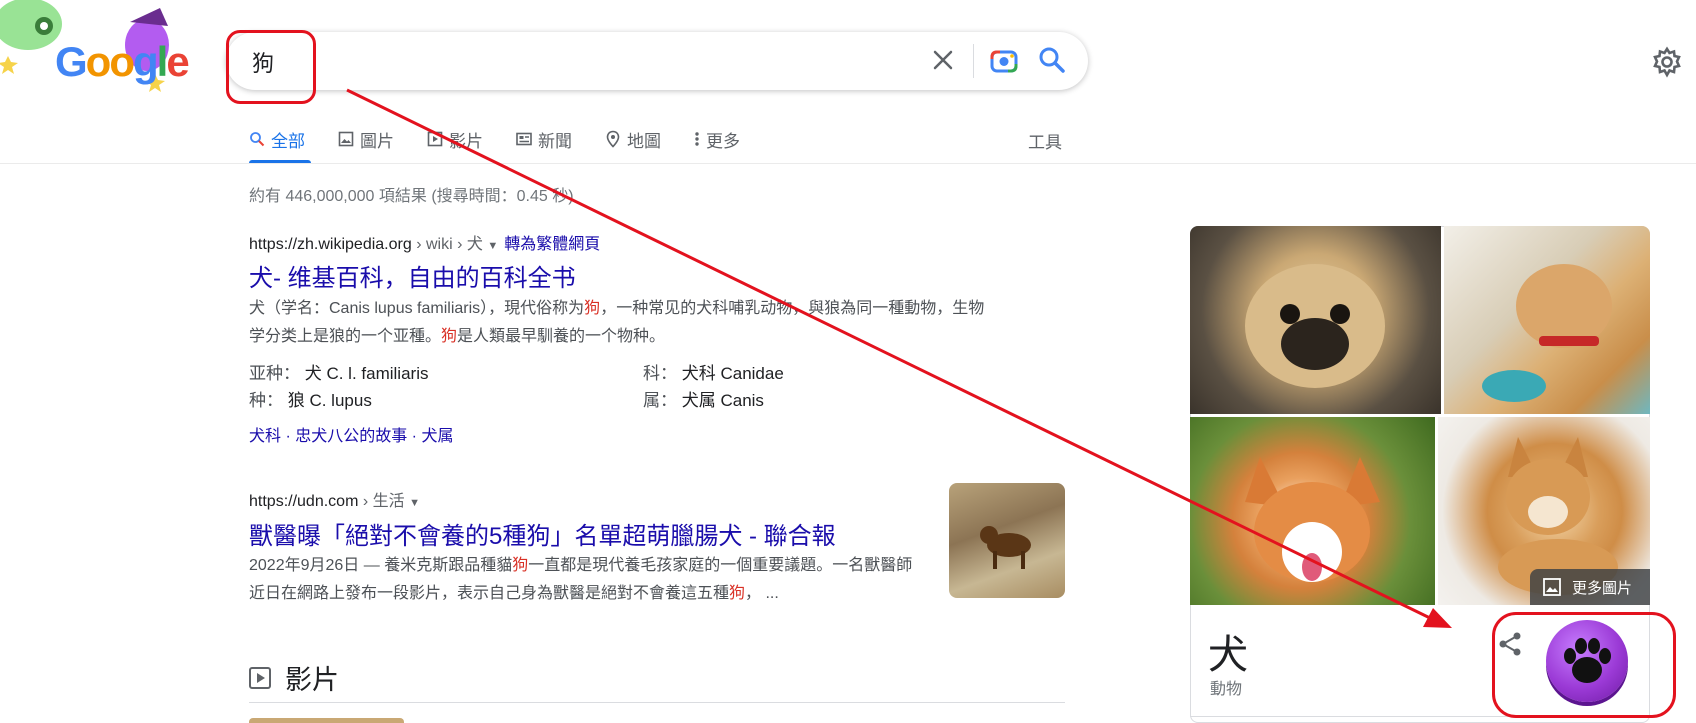  I want to click on result-stats: 約有 446,000,000 項結果 (搜尋時間：0.45 秒), so click(411, 196).